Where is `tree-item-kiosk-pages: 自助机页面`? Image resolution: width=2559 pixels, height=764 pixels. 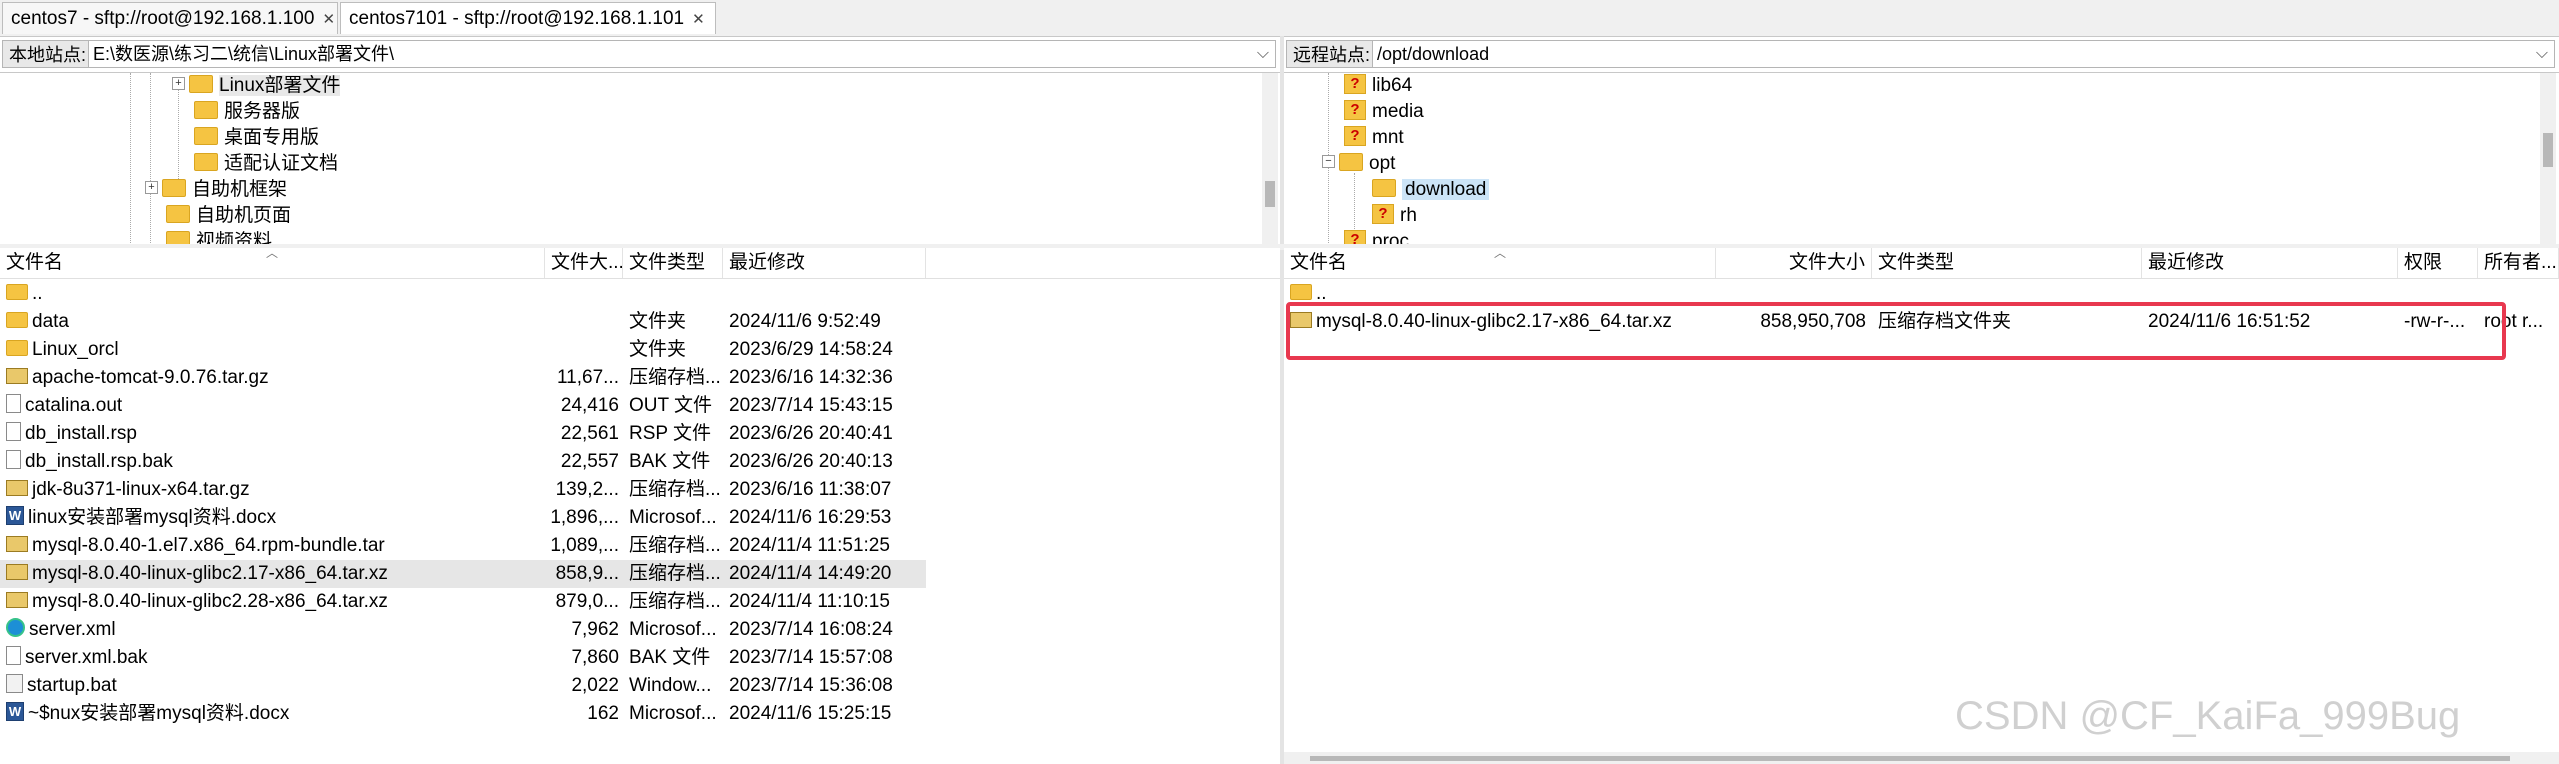
tree-item-kiosk-pages: 自助机页面 is located at coordinates (228, 216).